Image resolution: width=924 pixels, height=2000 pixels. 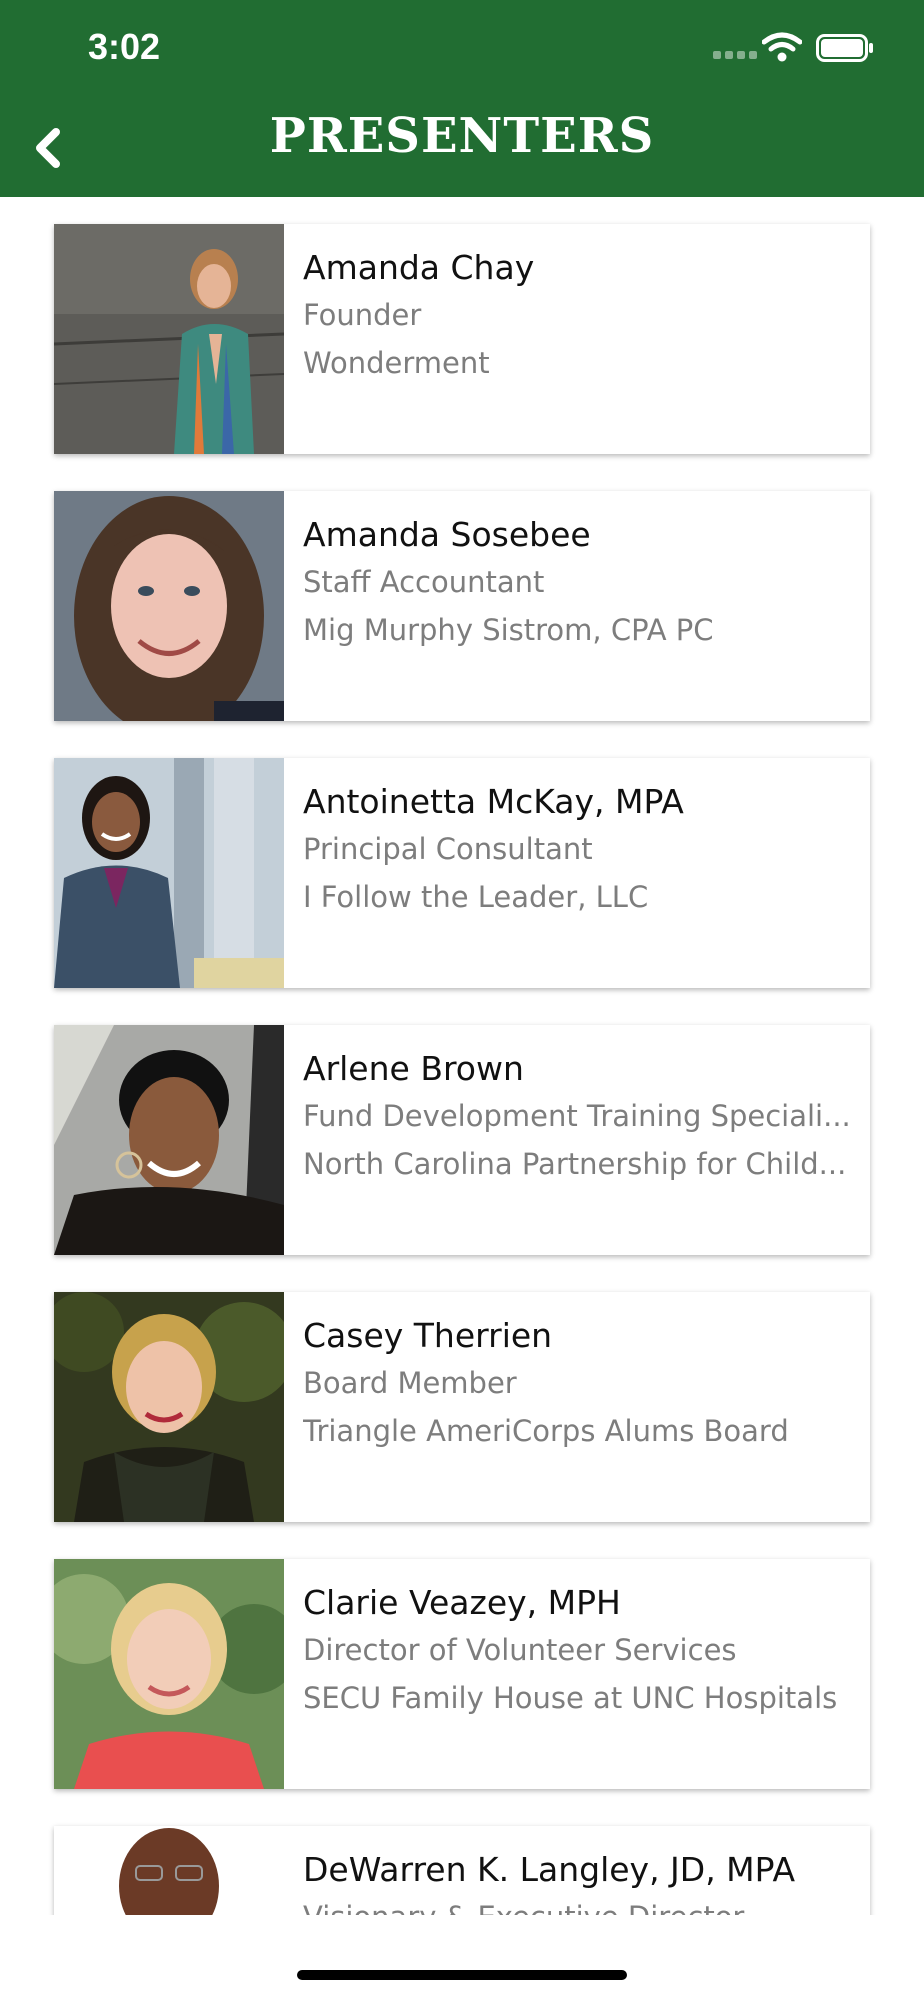 What do you see at coordinates (508, 630) in the screenshot?
I see `presenter-organization: Mig Murphy Sistrom, CPA PC` at bounding box center [508, 630].